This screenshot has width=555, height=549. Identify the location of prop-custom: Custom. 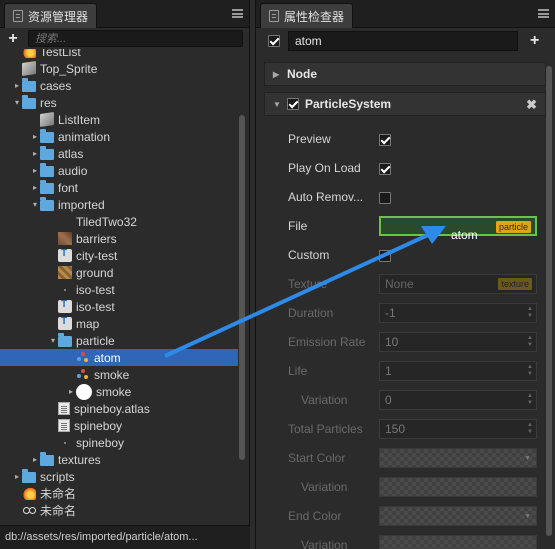
(405, 255).